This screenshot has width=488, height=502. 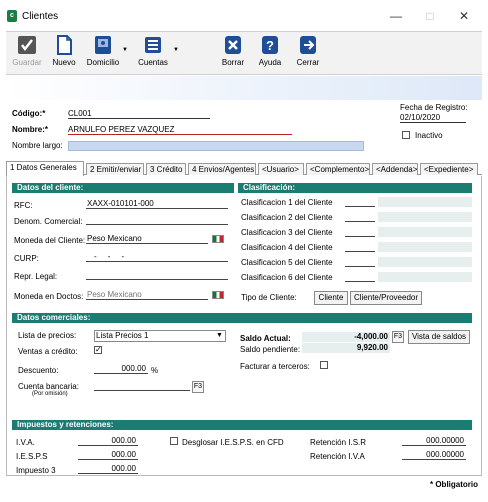 What do you see at coordinates (360, 277) in the screenshot?
I see `clasificacion-6-field` at bounding box center [360, 277].